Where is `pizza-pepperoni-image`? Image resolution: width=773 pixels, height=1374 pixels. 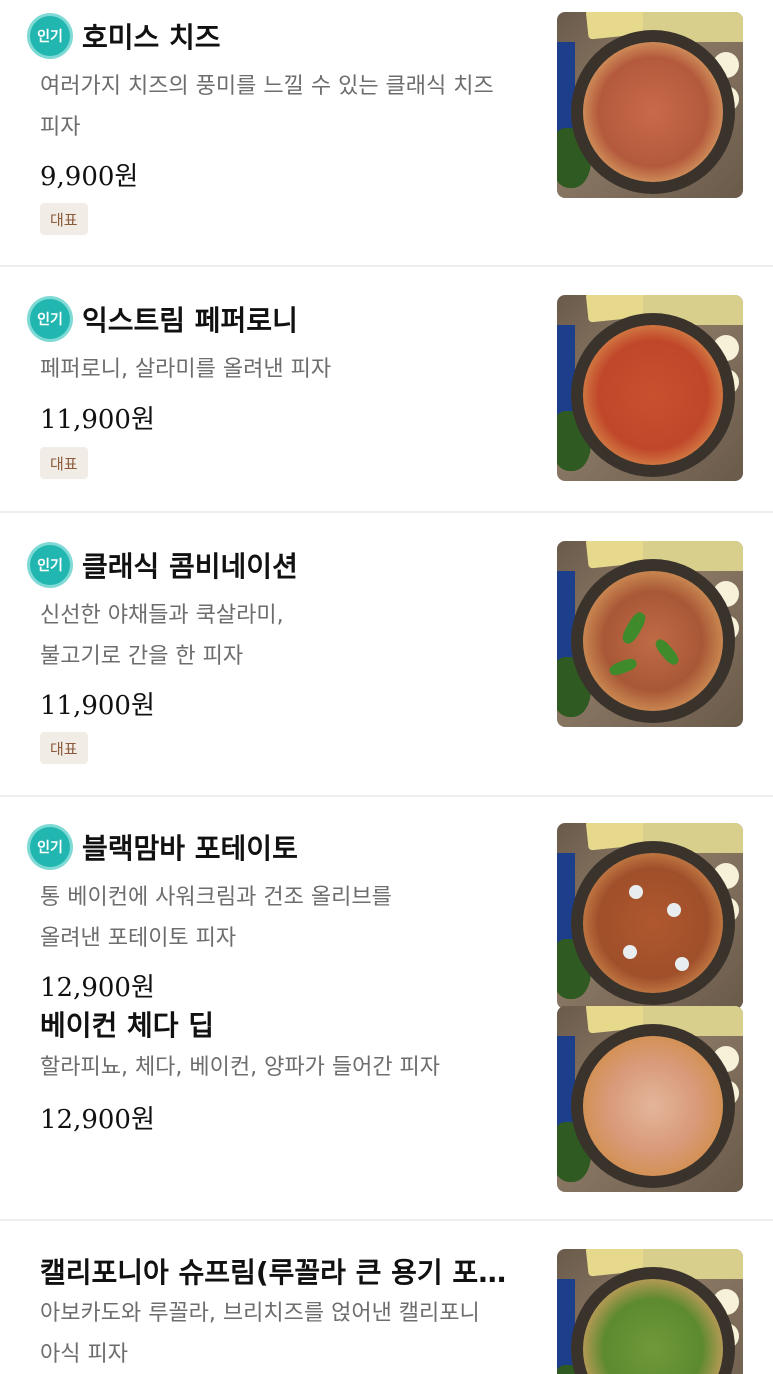 pizza-pepperoni-image is located at coordinates (650, 388).